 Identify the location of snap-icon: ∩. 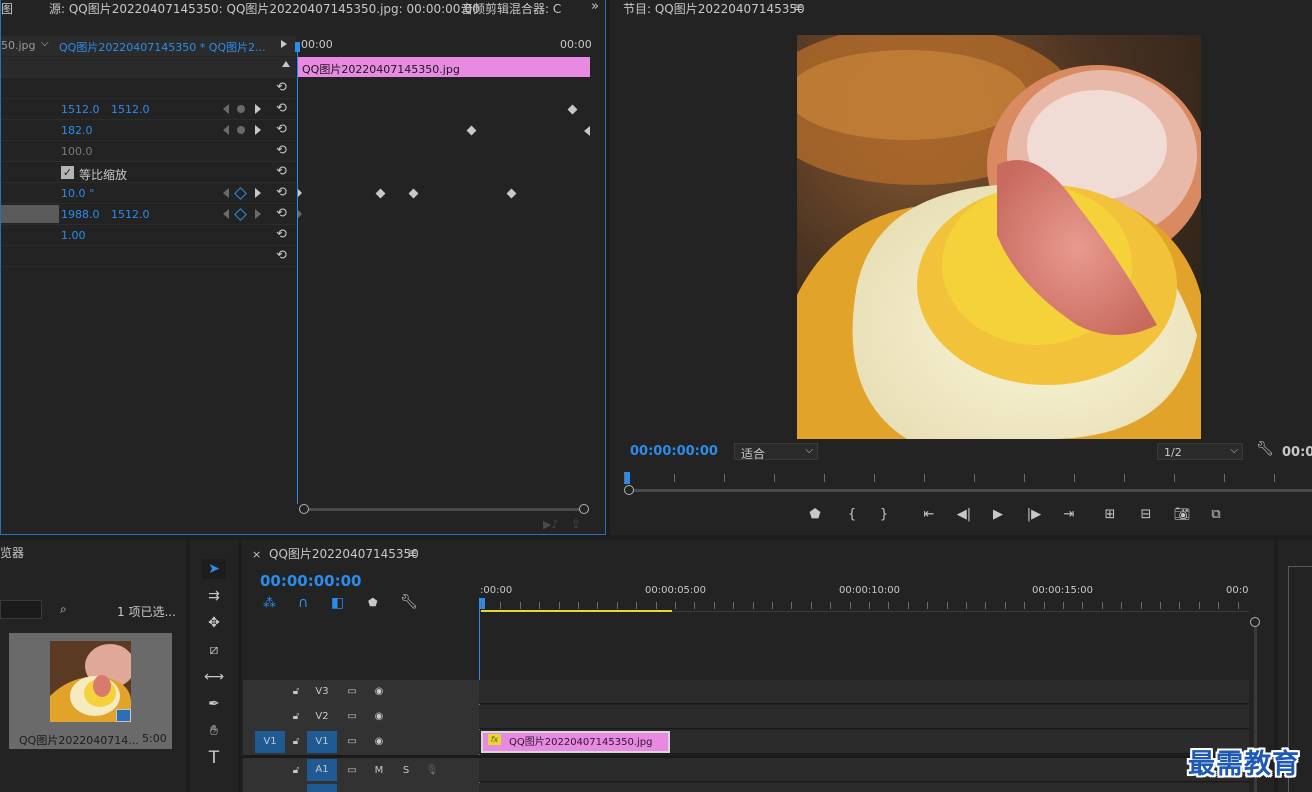
(303, 603).